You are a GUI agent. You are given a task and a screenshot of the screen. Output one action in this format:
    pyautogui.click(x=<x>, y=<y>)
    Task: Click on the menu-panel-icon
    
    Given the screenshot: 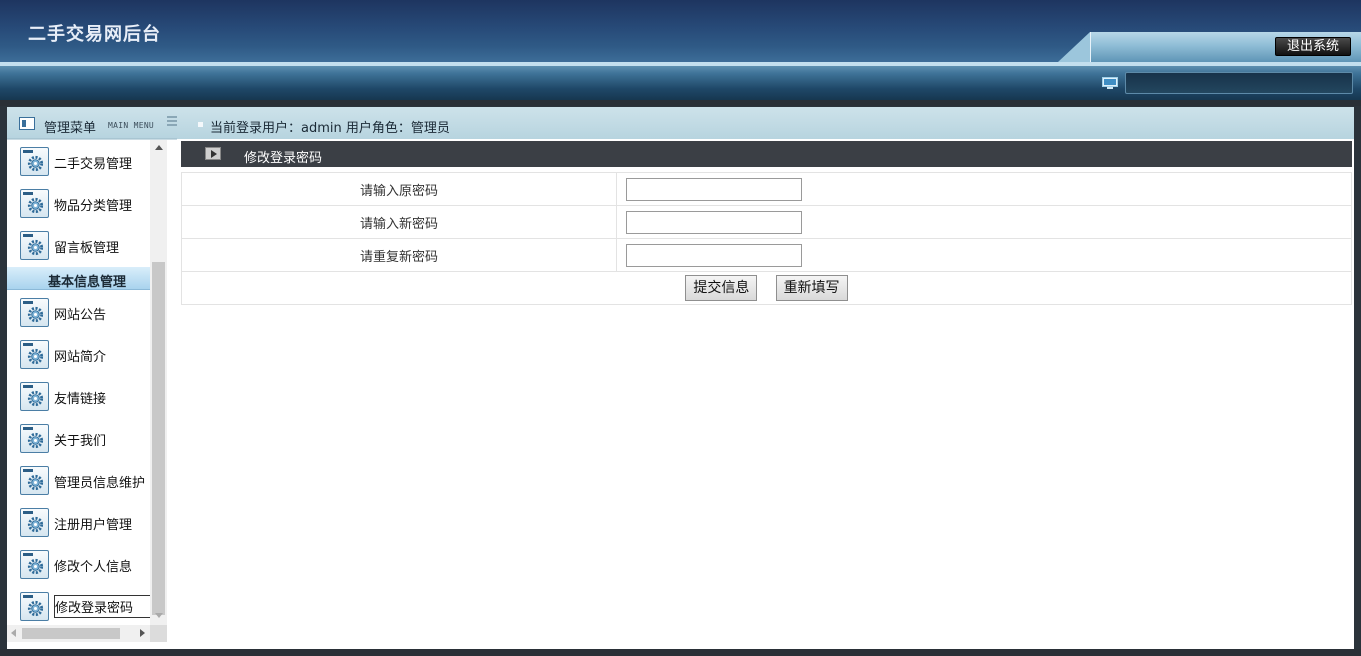 What is the action you would take?
    pyautogui.click(x=27, y=123)
    